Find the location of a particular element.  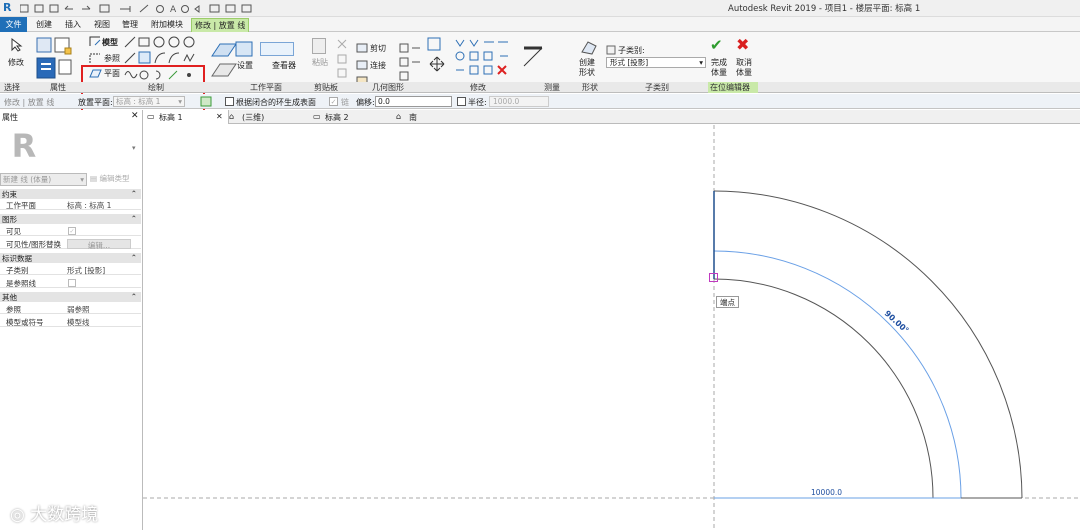

radius-input: 1000.0 is located at coordinates (519, 101).